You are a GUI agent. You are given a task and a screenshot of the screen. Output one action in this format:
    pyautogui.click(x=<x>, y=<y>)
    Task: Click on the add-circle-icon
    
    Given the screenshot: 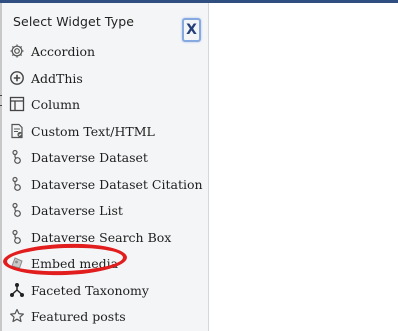 What is the action you would take?
    pyautogui.click(x=17, y=78)
    